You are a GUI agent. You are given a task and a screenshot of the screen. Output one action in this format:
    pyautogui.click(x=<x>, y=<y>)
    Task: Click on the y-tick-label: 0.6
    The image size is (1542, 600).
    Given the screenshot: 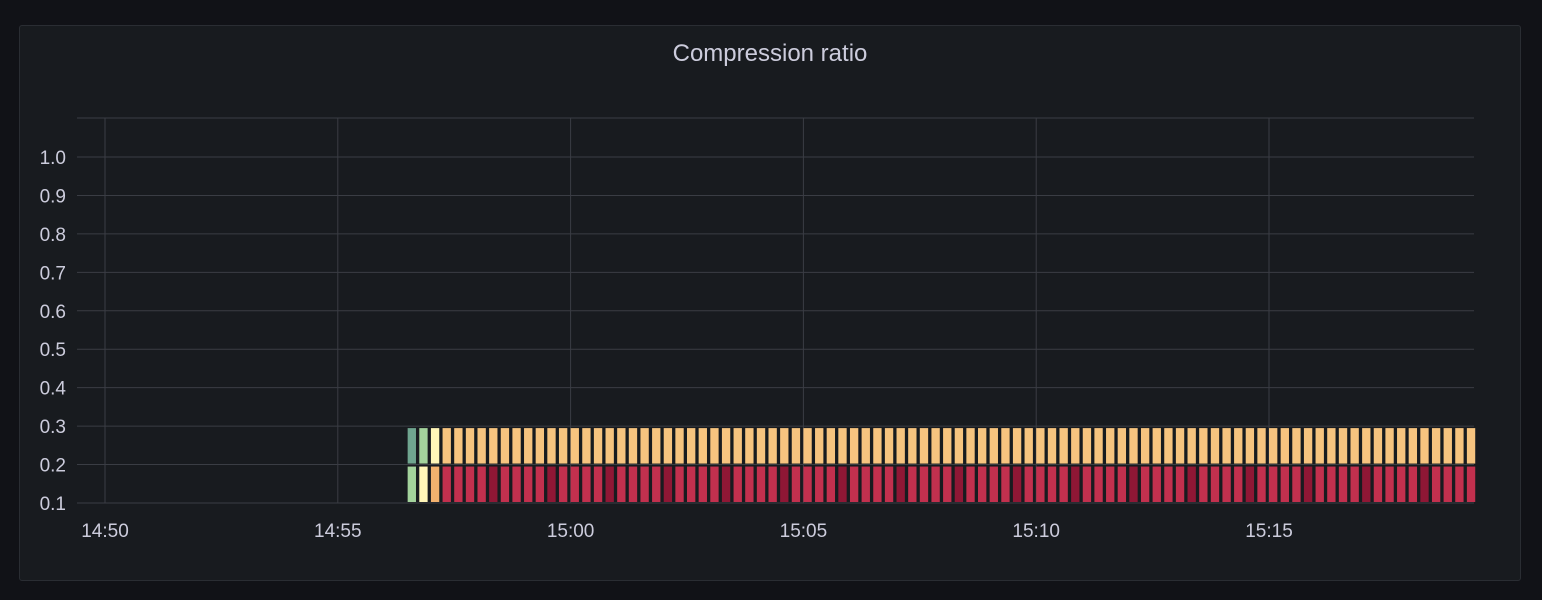 What is the action you would take?
    pyautogui.click(x=53, y=312)
    